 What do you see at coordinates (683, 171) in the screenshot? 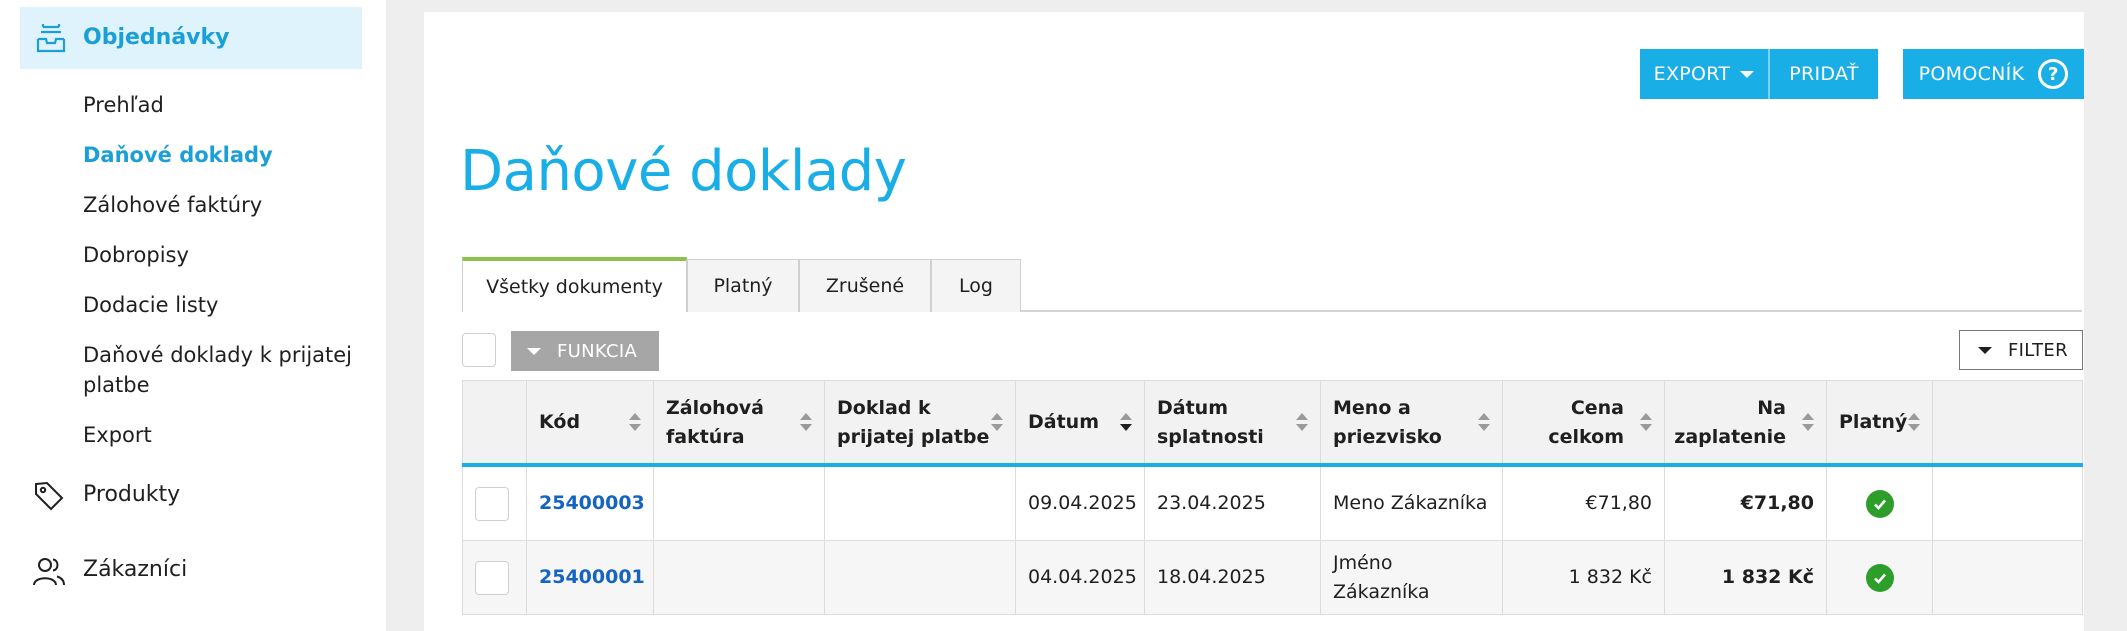
I see `page-title: Daňové doklady` at bounding box center [683, 171].